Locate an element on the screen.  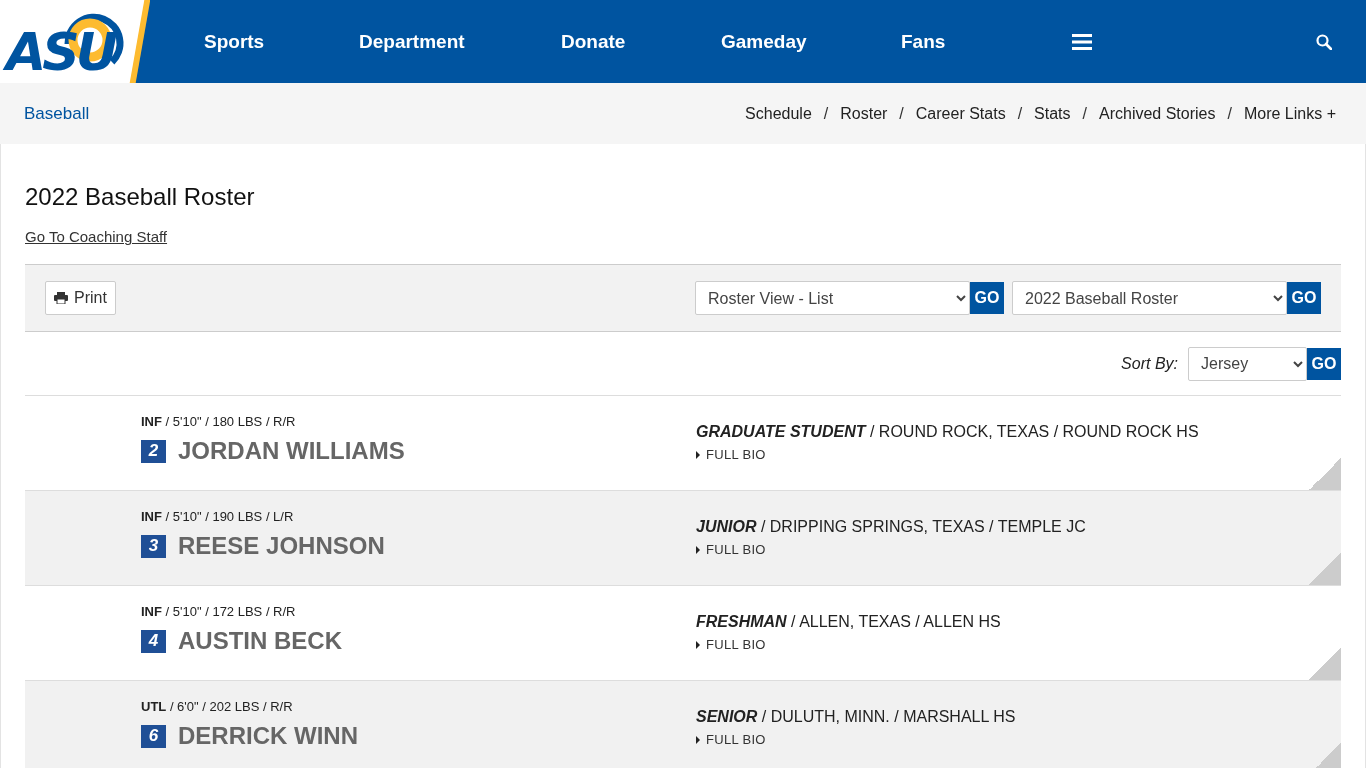
sport-link: Baseball is located at coordinates (57, 113).